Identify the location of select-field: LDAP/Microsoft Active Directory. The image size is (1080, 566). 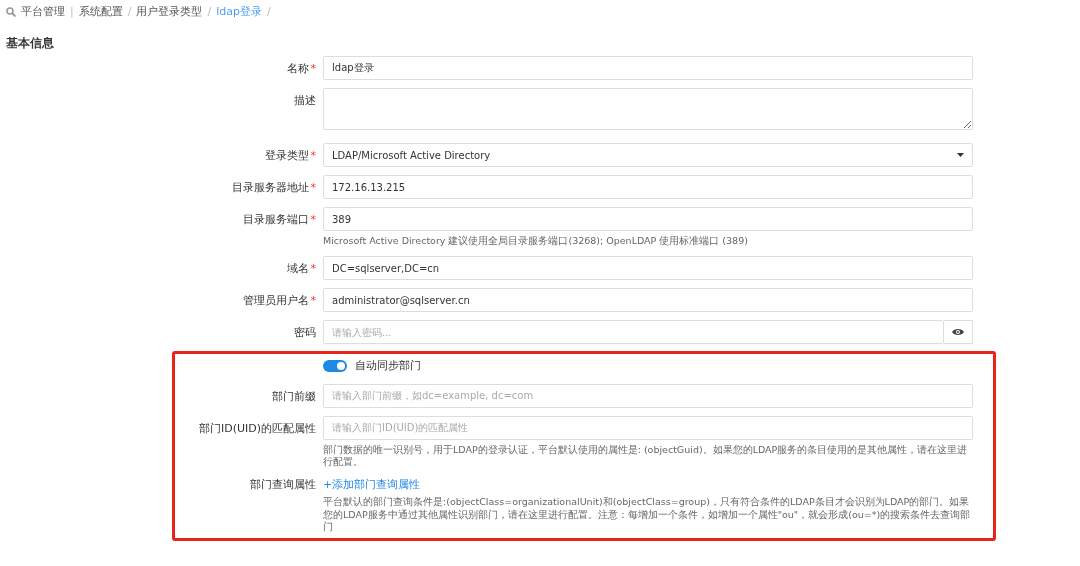
(648, 155).